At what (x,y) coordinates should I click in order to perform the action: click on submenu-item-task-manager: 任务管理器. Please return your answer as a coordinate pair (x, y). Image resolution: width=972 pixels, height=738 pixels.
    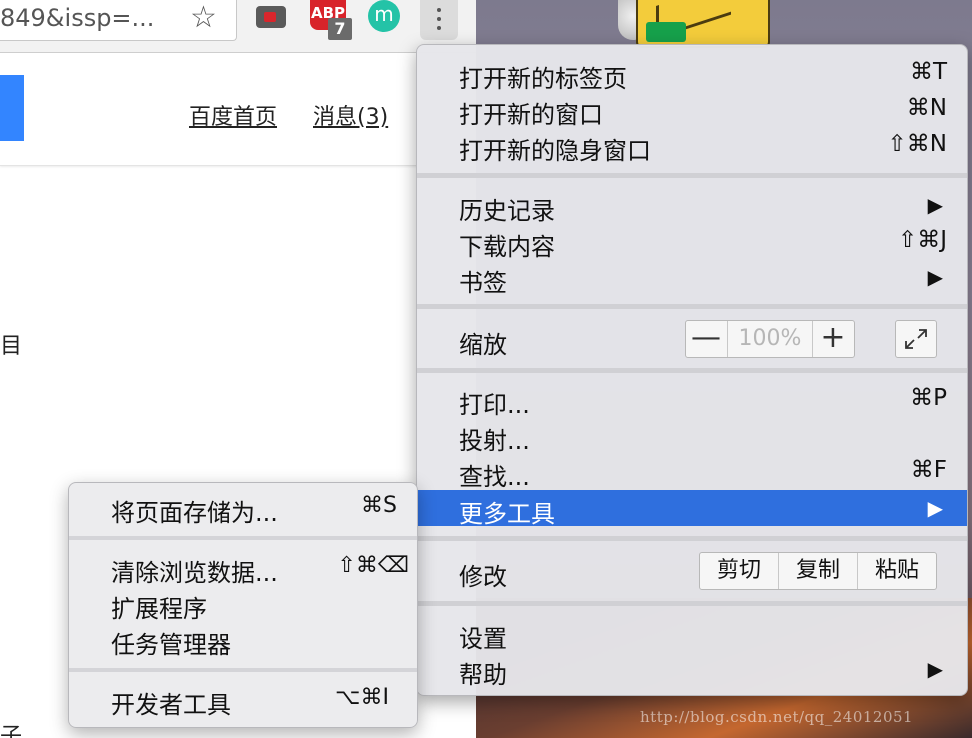
    Looking at the image, I should click on (243, 640).